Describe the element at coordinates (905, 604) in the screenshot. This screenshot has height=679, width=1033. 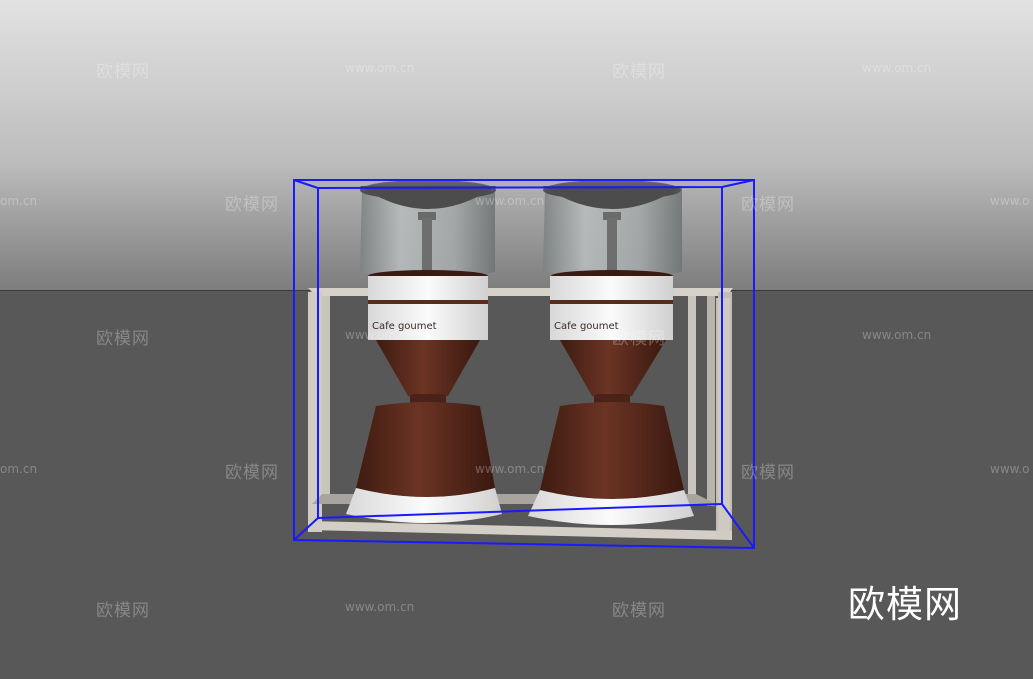
I see `brand-logo: 欧模网` at that location.